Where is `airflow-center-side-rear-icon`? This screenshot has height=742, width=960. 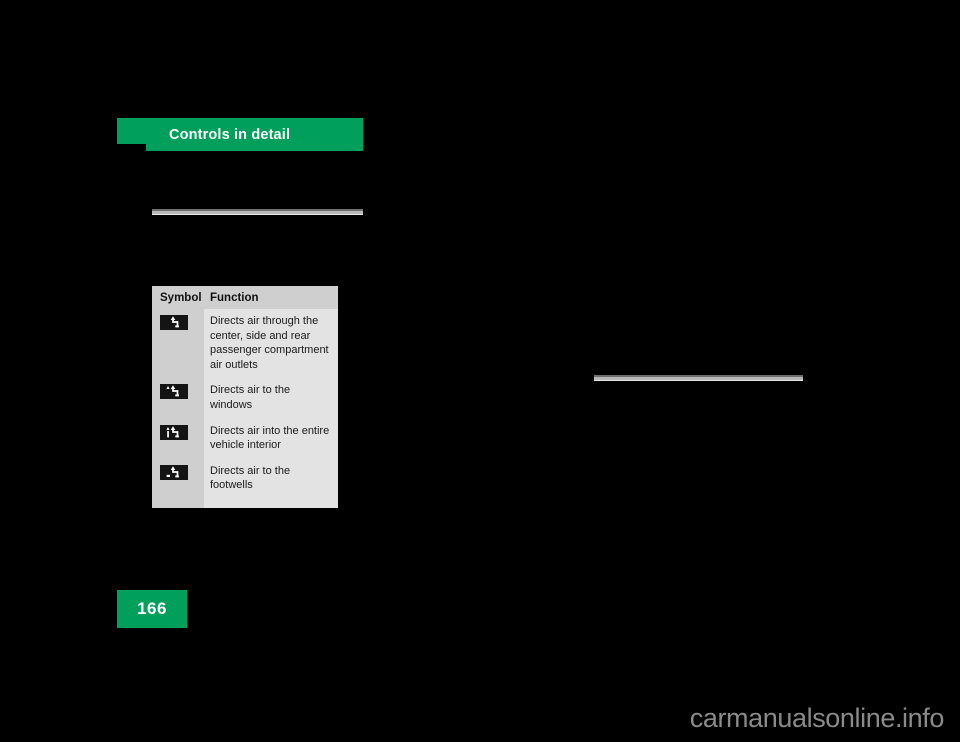
airflow-center-side-rear-icon is located at coordinates (174, 322).